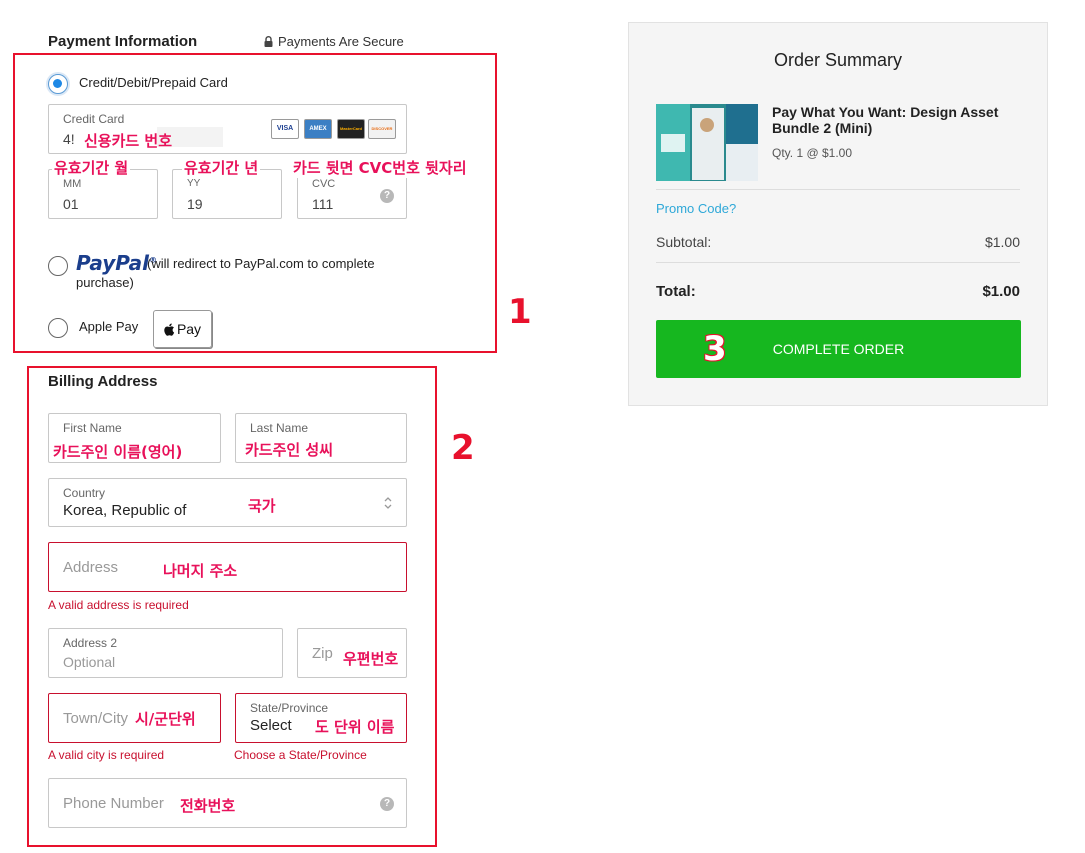 The height and width of the screenshot is (853, 1085). Describe the element at coordinates (463, 448) in the screenshot. I see `step-number-2: 2` at that location.